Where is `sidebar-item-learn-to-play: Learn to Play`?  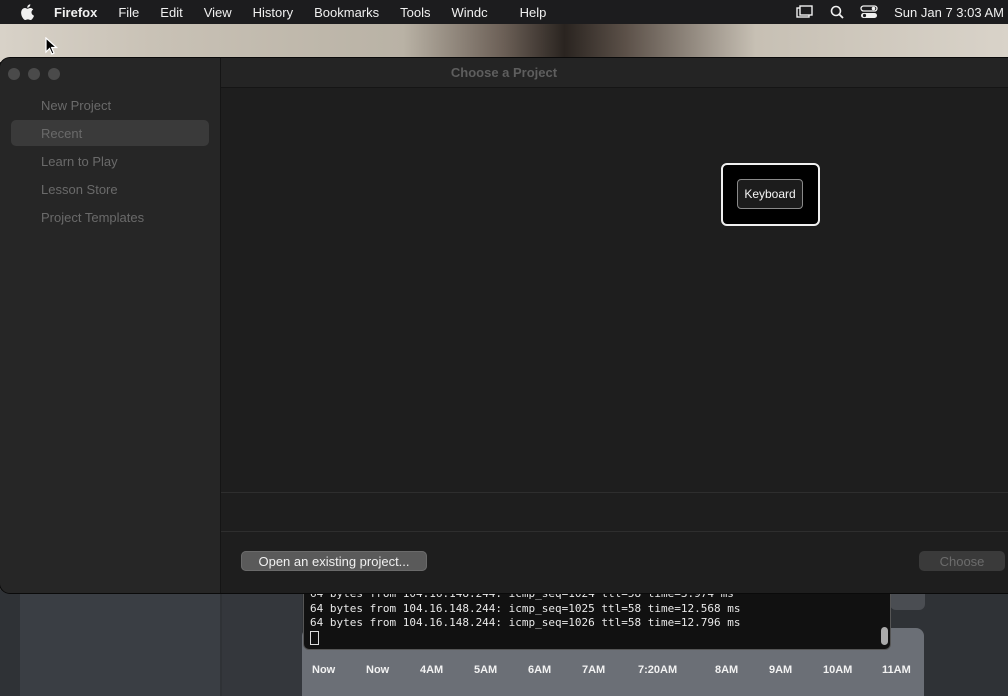 sidebar-item-learn-to-play: Learn to Play is located at coordinates (79, 161).